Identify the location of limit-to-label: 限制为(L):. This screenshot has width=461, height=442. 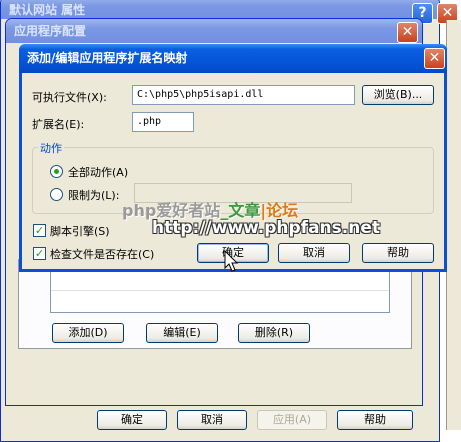
(94, 195).